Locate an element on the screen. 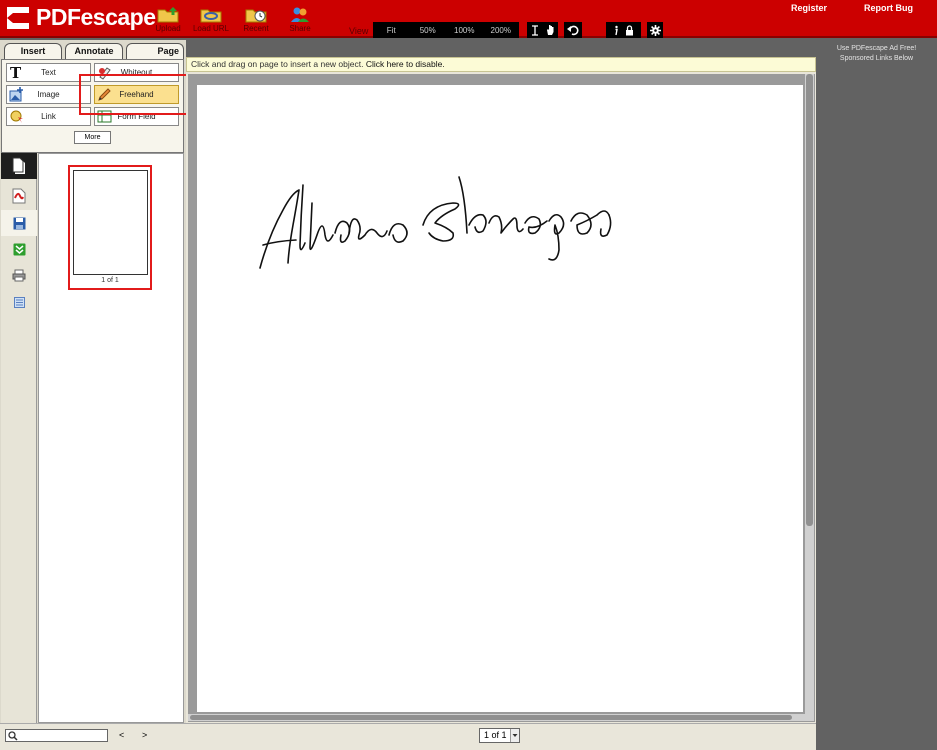  next-match-button: > is located at coordinates (144, 735).